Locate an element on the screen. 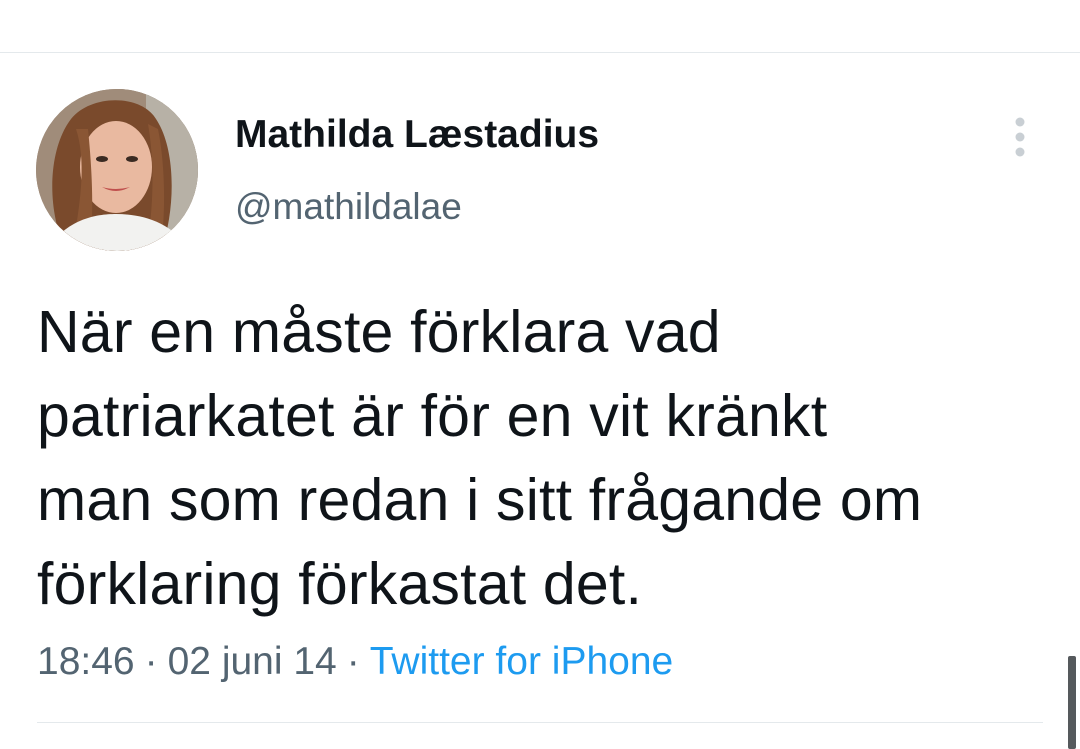 This screenshot has height=749, width=1080. tweet-time: 18:46 is located at coordinates (86, 661).